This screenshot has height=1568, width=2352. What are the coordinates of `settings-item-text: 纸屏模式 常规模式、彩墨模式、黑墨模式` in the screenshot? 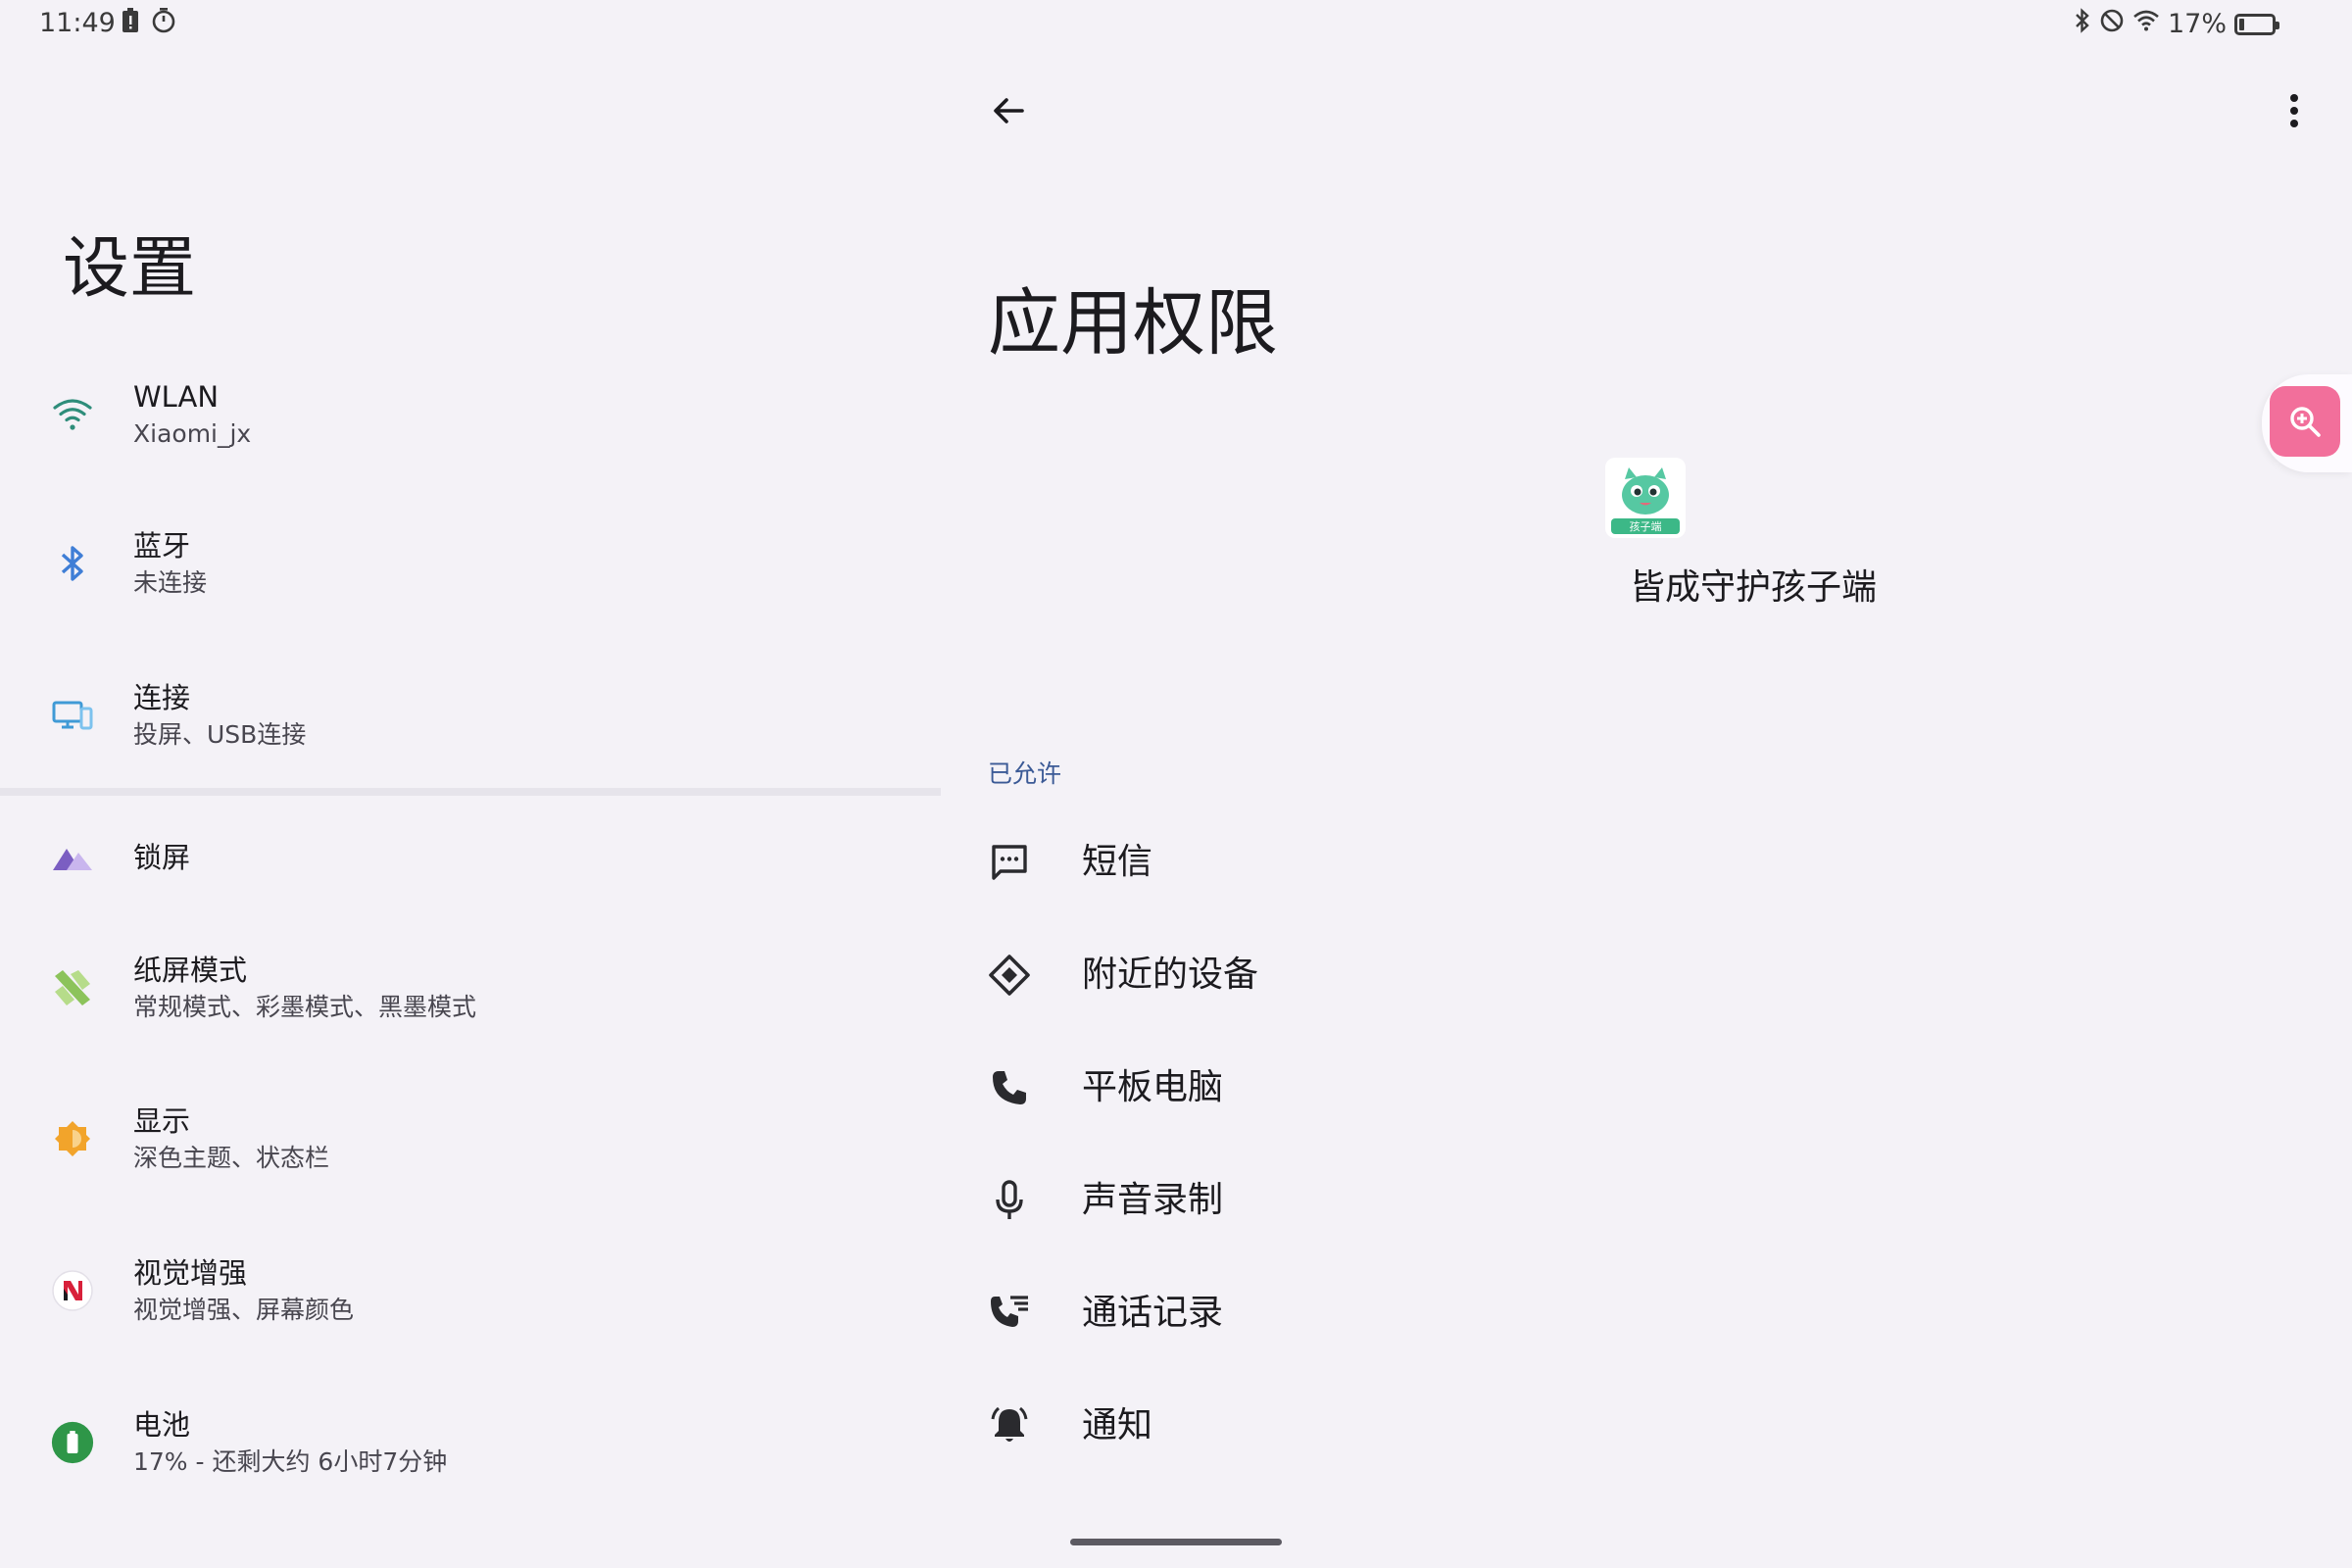 It's located at (304, 988).